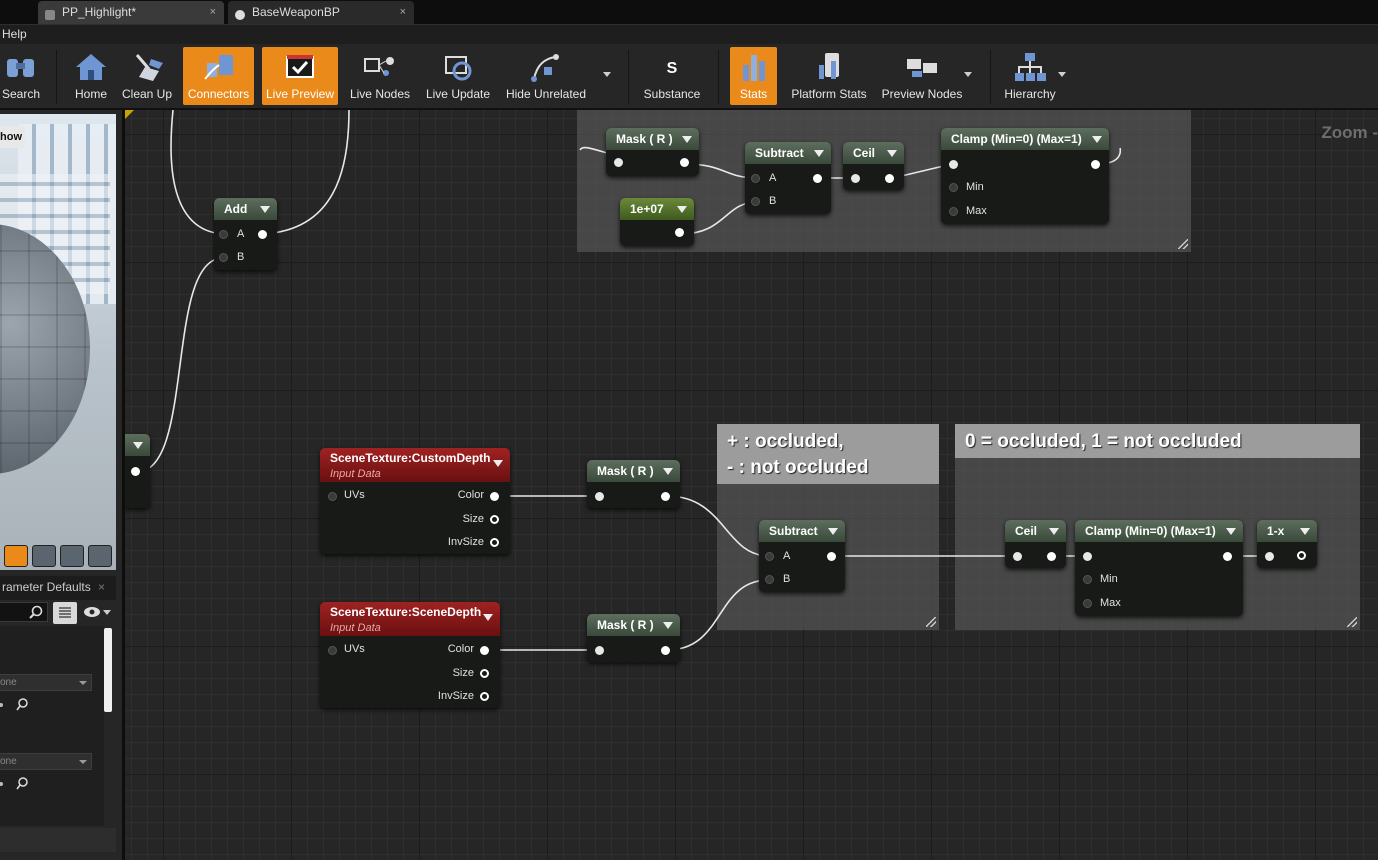 The height and width of the screenshot is (860, 1378). What do you see at coordinates (458, 76) in the screenshot?
I see `live-update-button: Live Update` at bounding box center [458, 76].